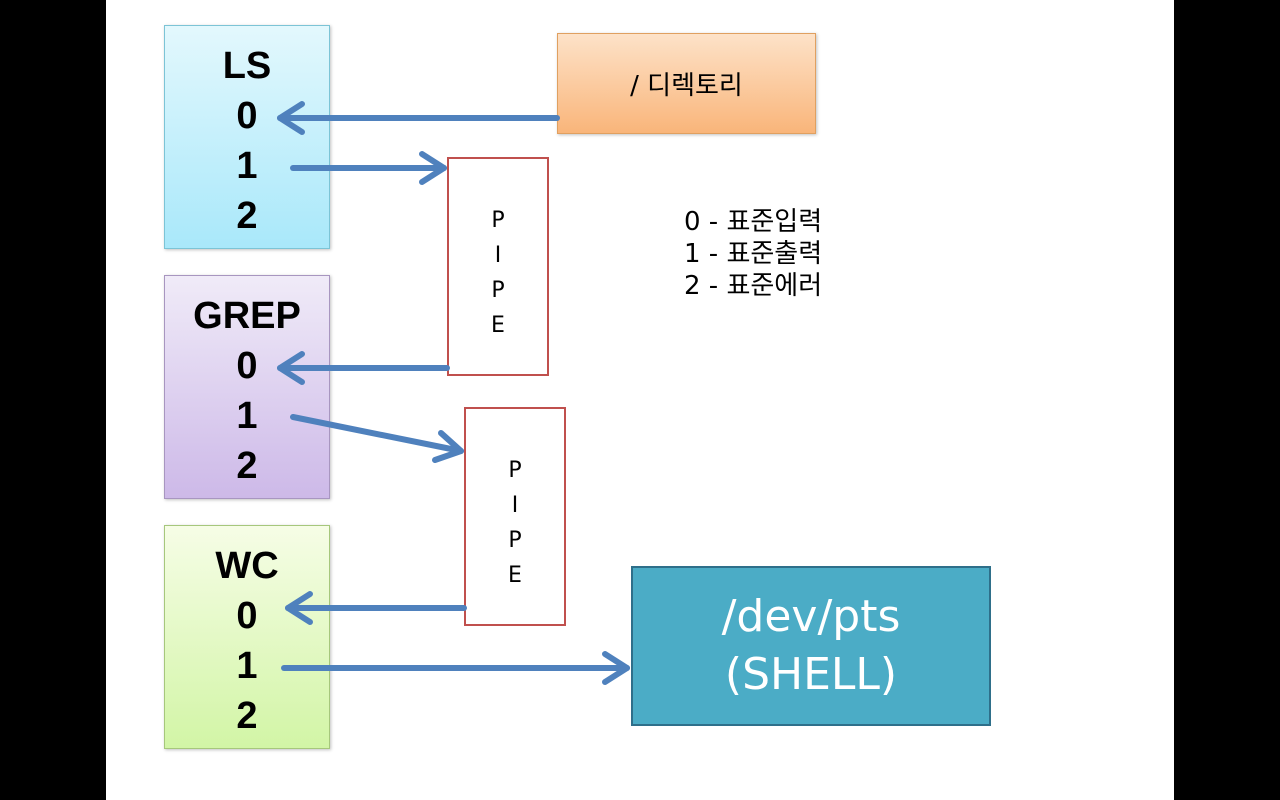  I want to click on arrow-wc-stdout-to-shell, so click(455, 668).